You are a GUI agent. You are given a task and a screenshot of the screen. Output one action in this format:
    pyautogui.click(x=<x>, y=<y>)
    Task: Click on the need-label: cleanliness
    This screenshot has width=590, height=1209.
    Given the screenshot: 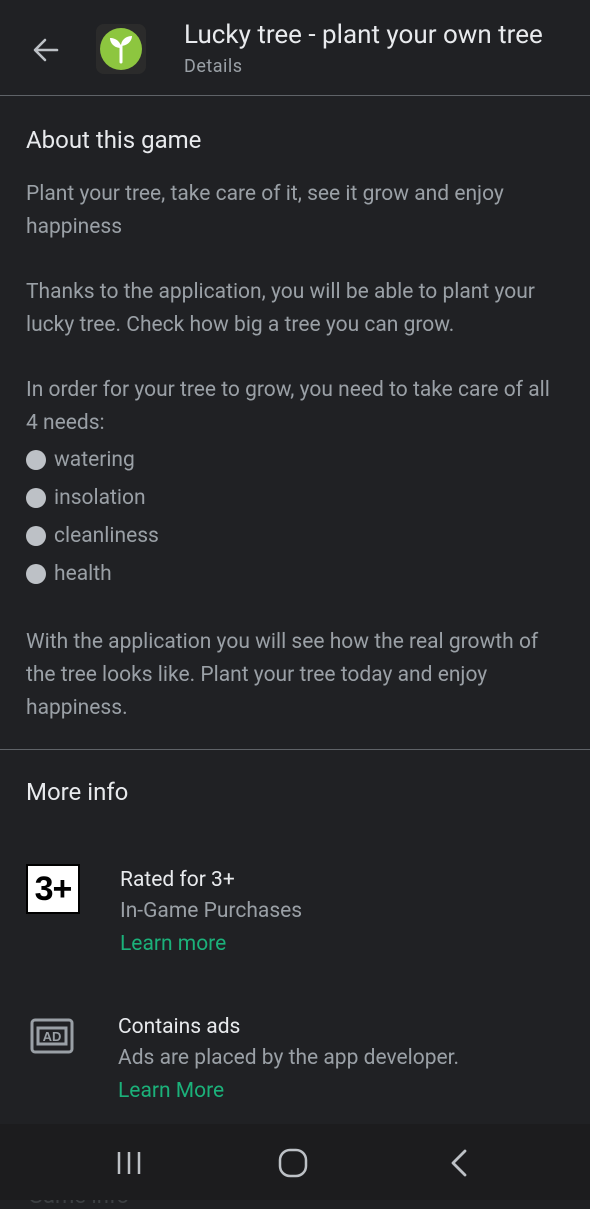 What is the action you would take?
    pyautogui.click(x=106, y=536)
    